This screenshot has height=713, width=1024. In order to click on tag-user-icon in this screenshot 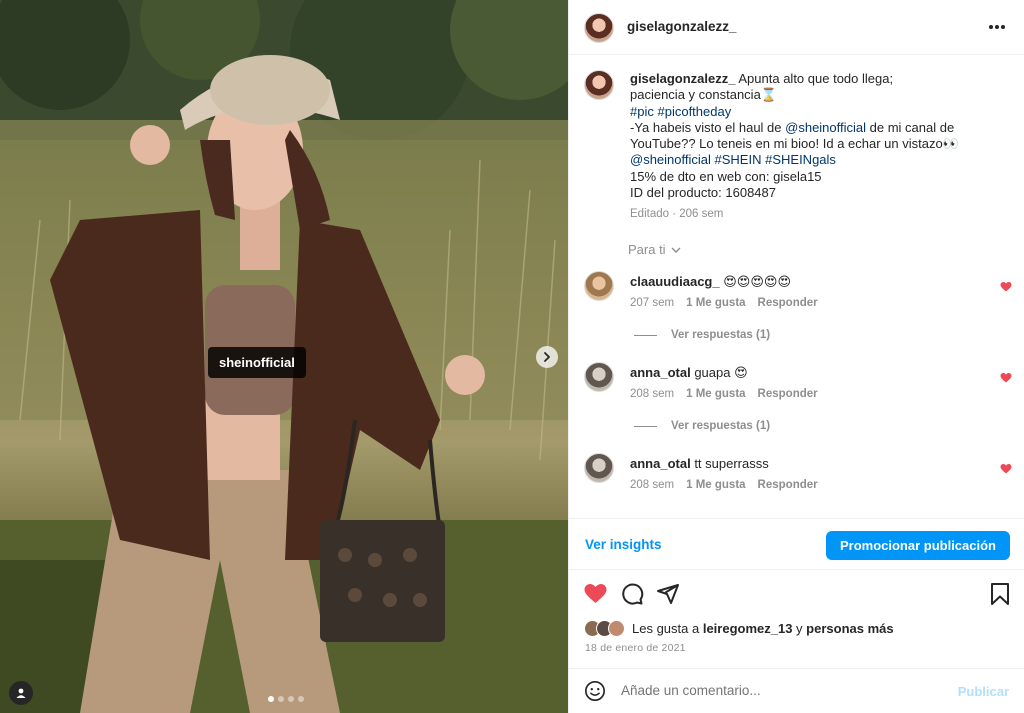, I will do `click(21, 693)`.